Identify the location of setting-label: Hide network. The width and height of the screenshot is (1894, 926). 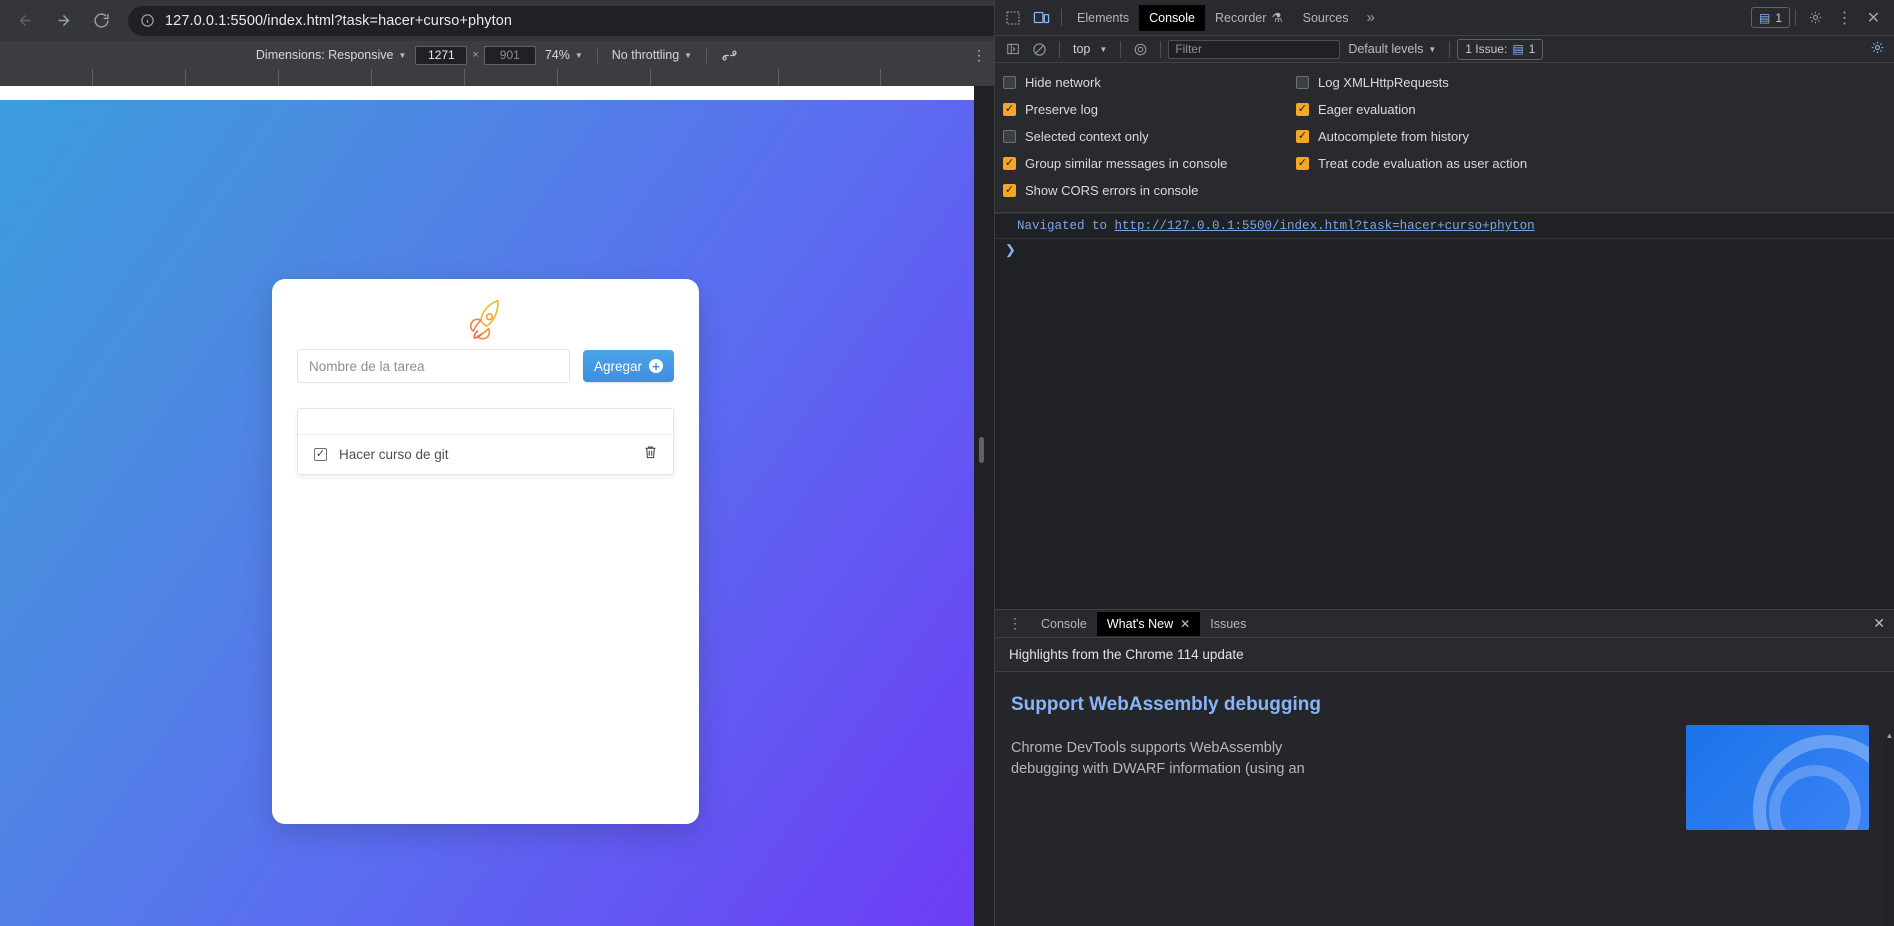
(1063, 82).